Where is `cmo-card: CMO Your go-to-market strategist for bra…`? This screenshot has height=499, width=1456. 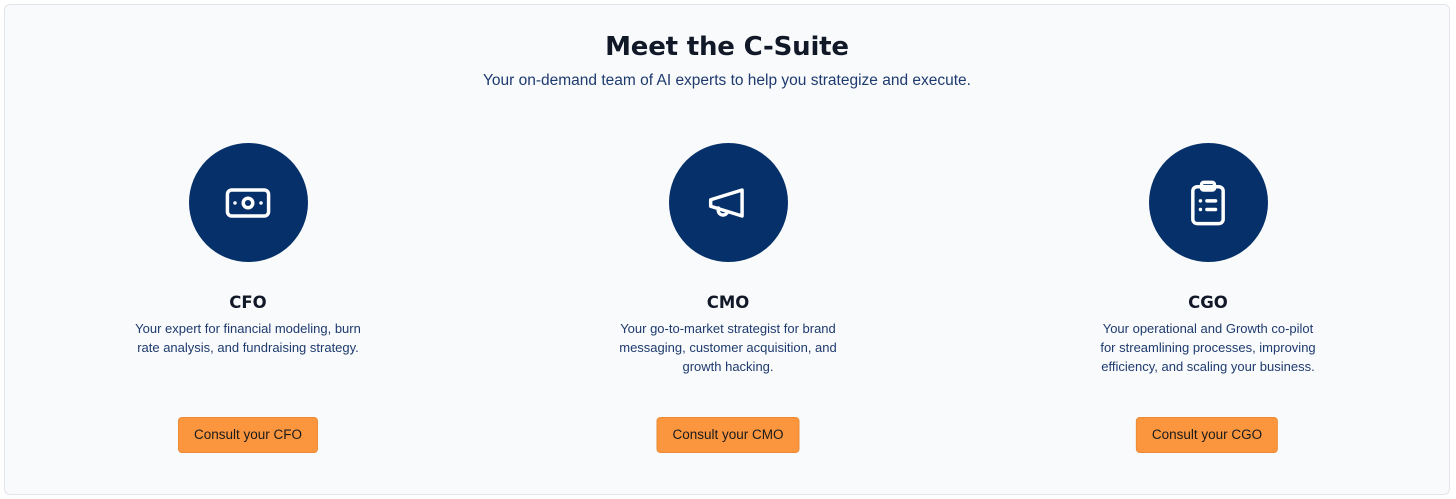
cmo-card: CMO Your go-to-market strategist for bra… is located at coordinates (728, 259).